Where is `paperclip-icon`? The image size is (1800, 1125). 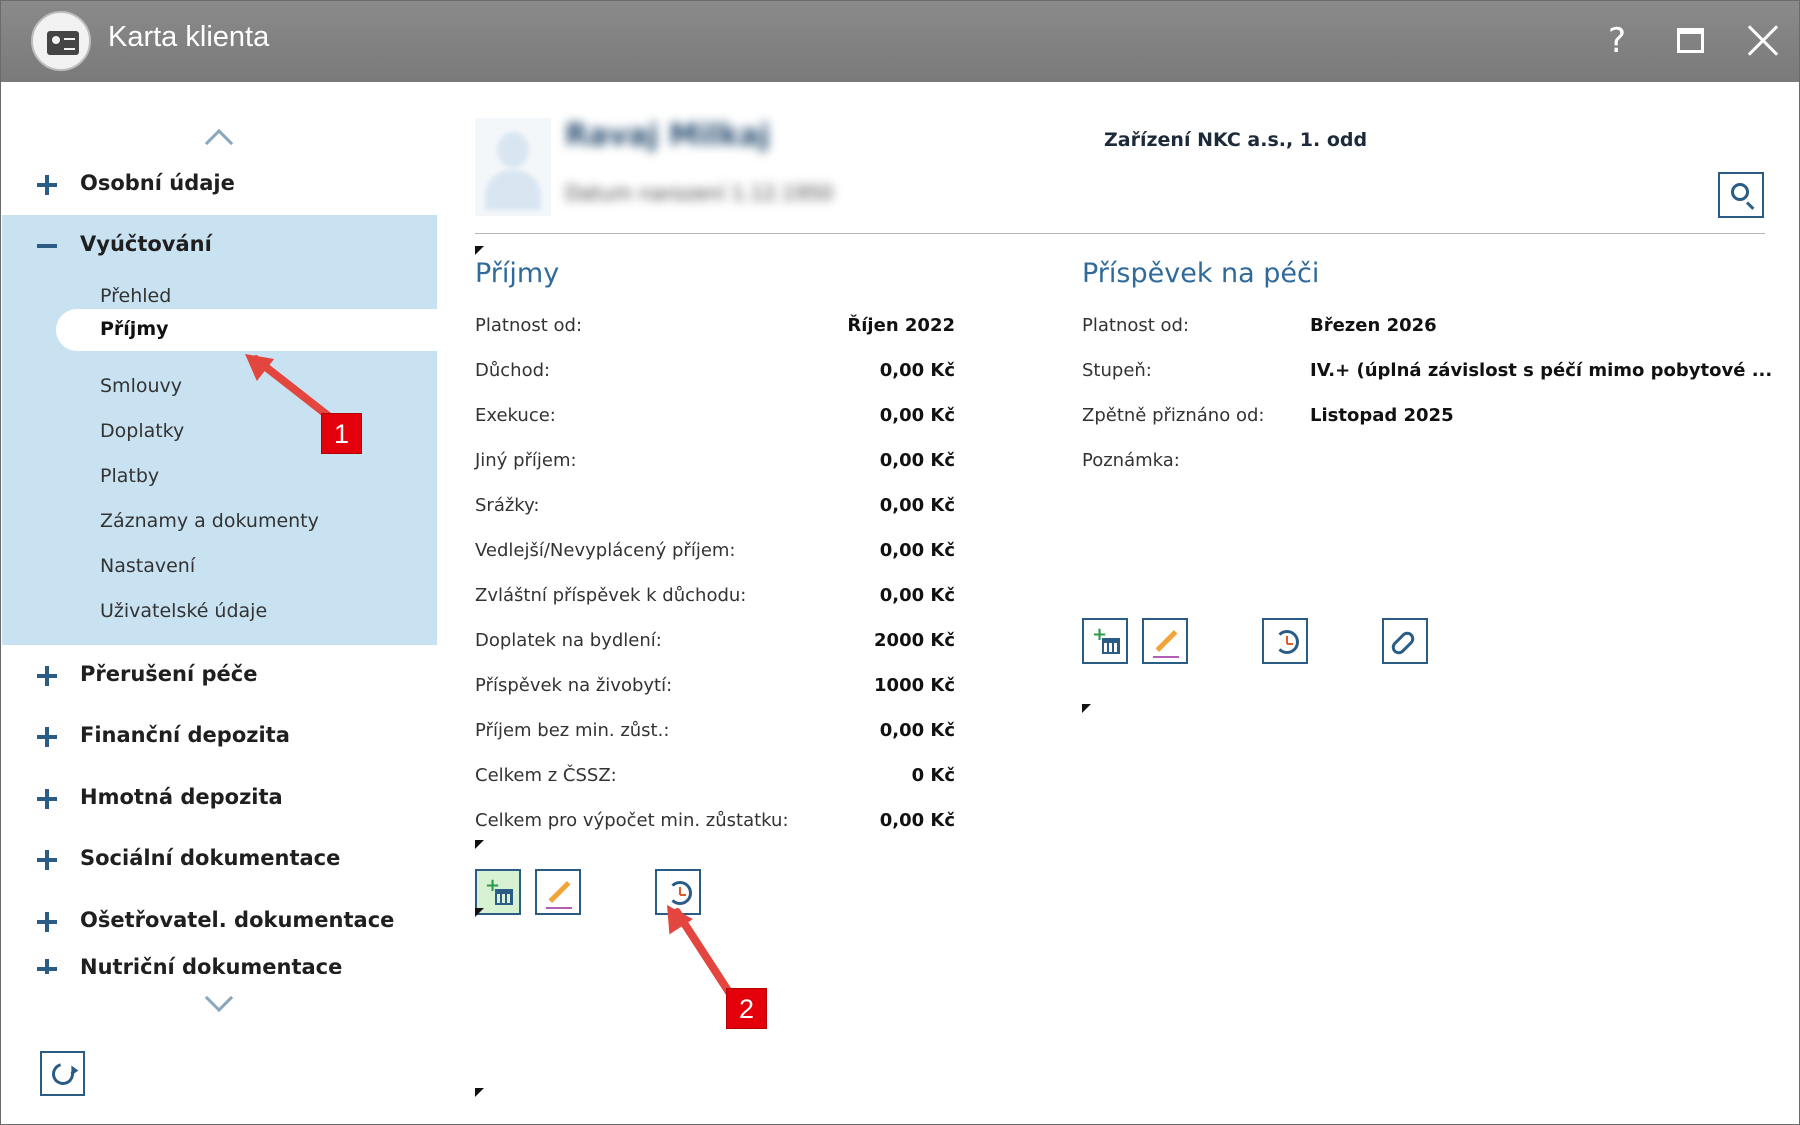 paperclip-icon is located at coordinates (1403, 643).